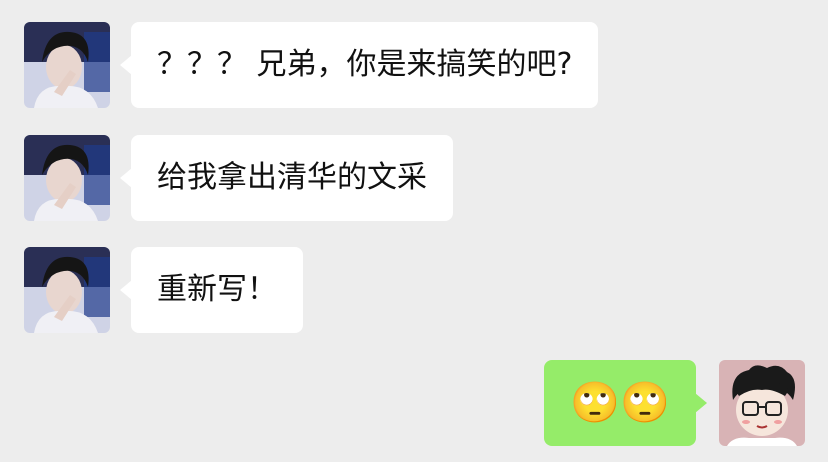  I want to click on message-text: 重新写！, so click(217, 289).